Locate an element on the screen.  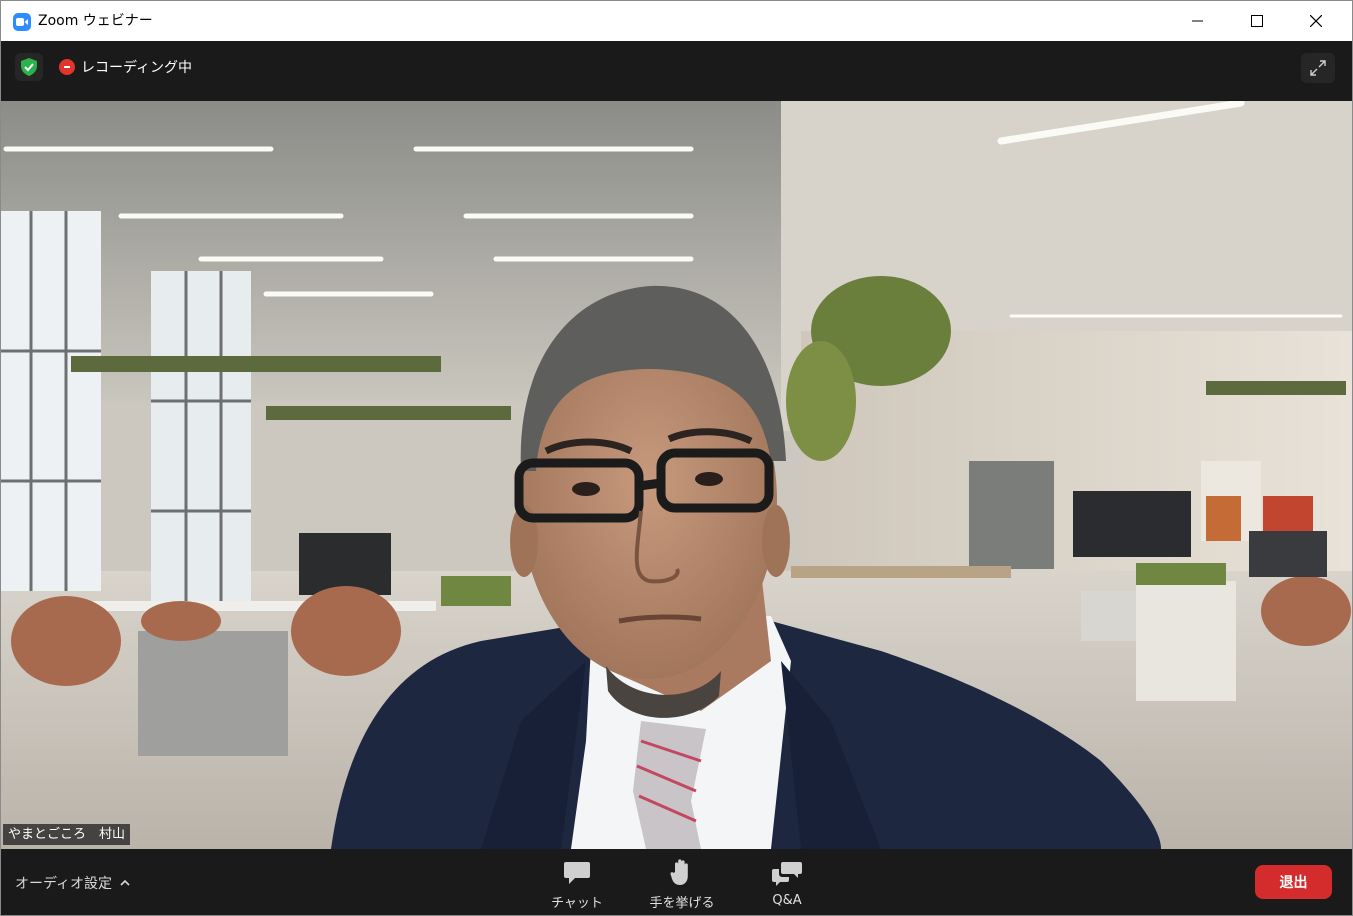
qa-button: Q&A is located at coordinates (787, 884).